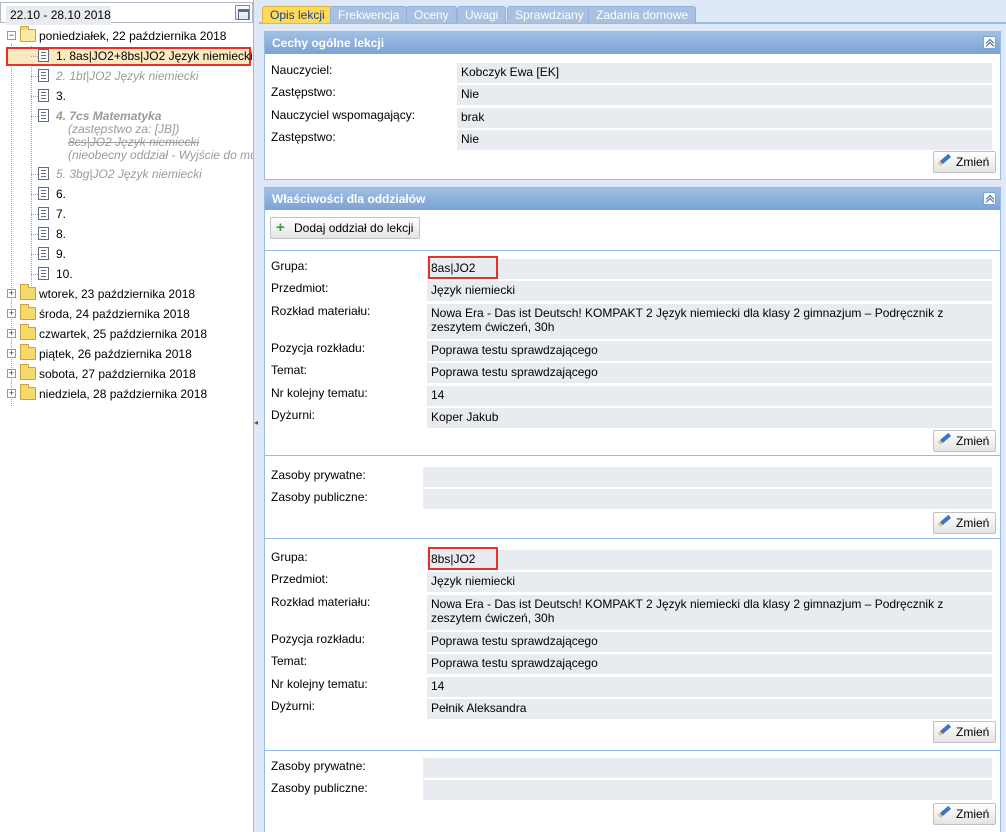  I want to click on tab-oceny: Oceny, so click(431, 14).